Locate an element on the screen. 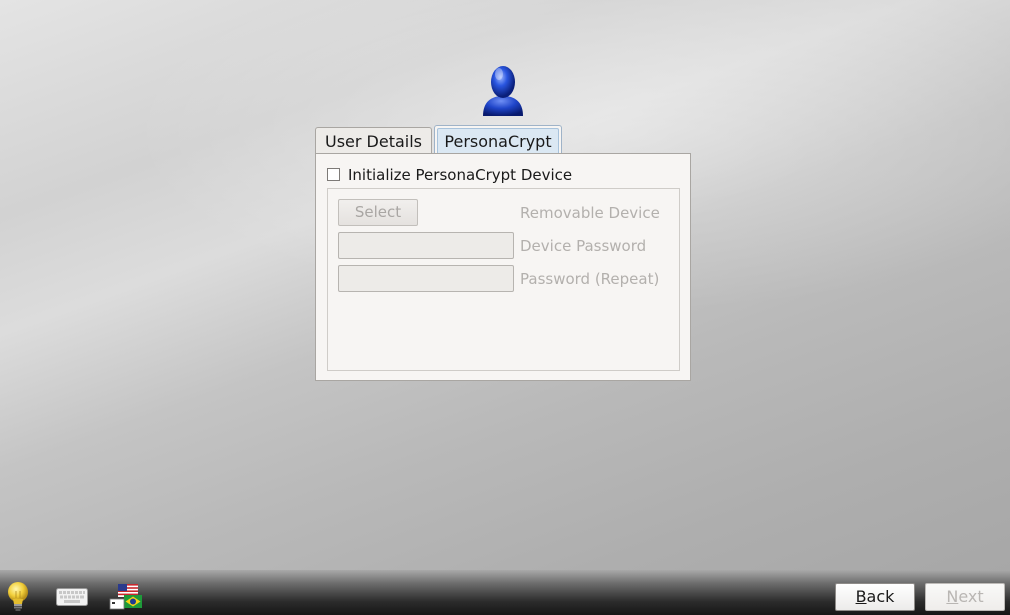  tab-user-details-label: User Details is located at coordinates (373, 141).